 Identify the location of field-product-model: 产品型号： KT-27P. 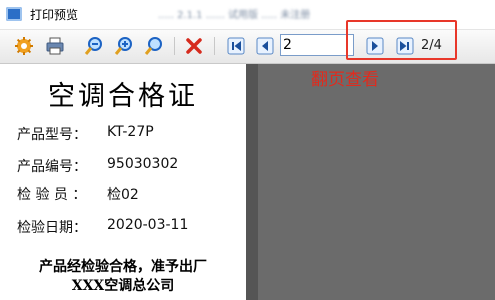
(85, 134).